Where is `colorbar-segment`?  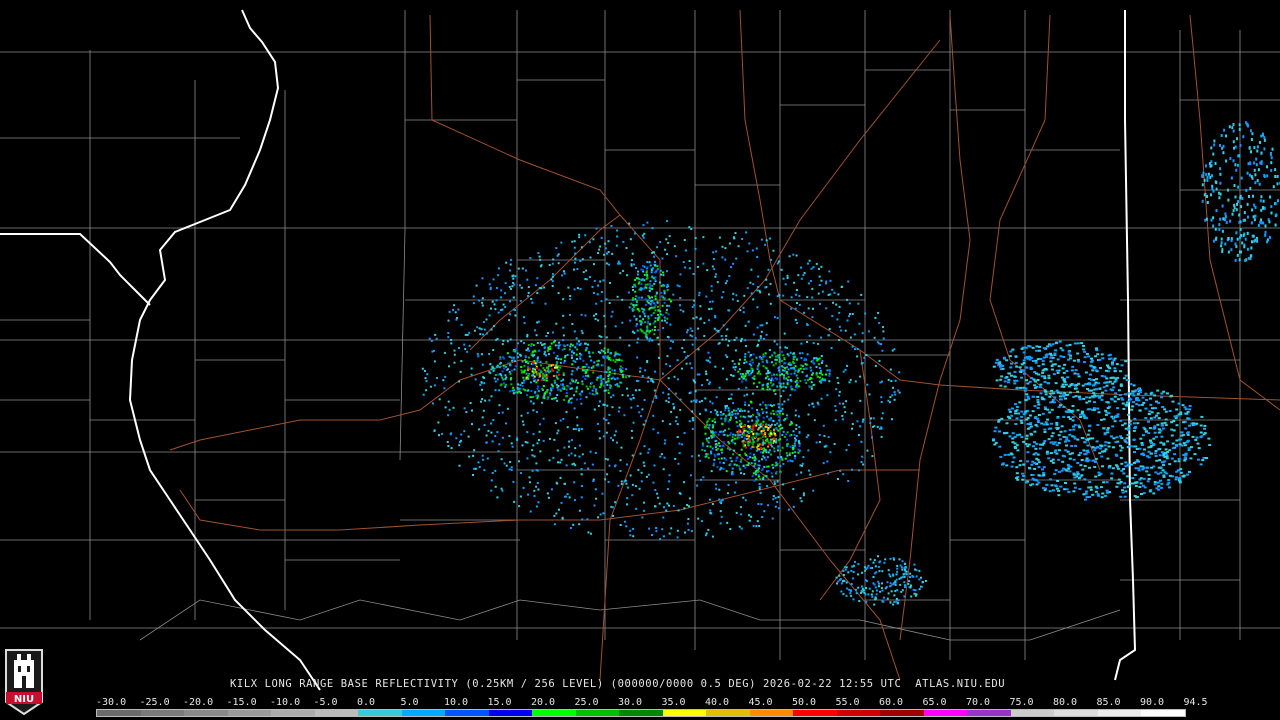 colorbar-segment is located at coordinates (423, 713).